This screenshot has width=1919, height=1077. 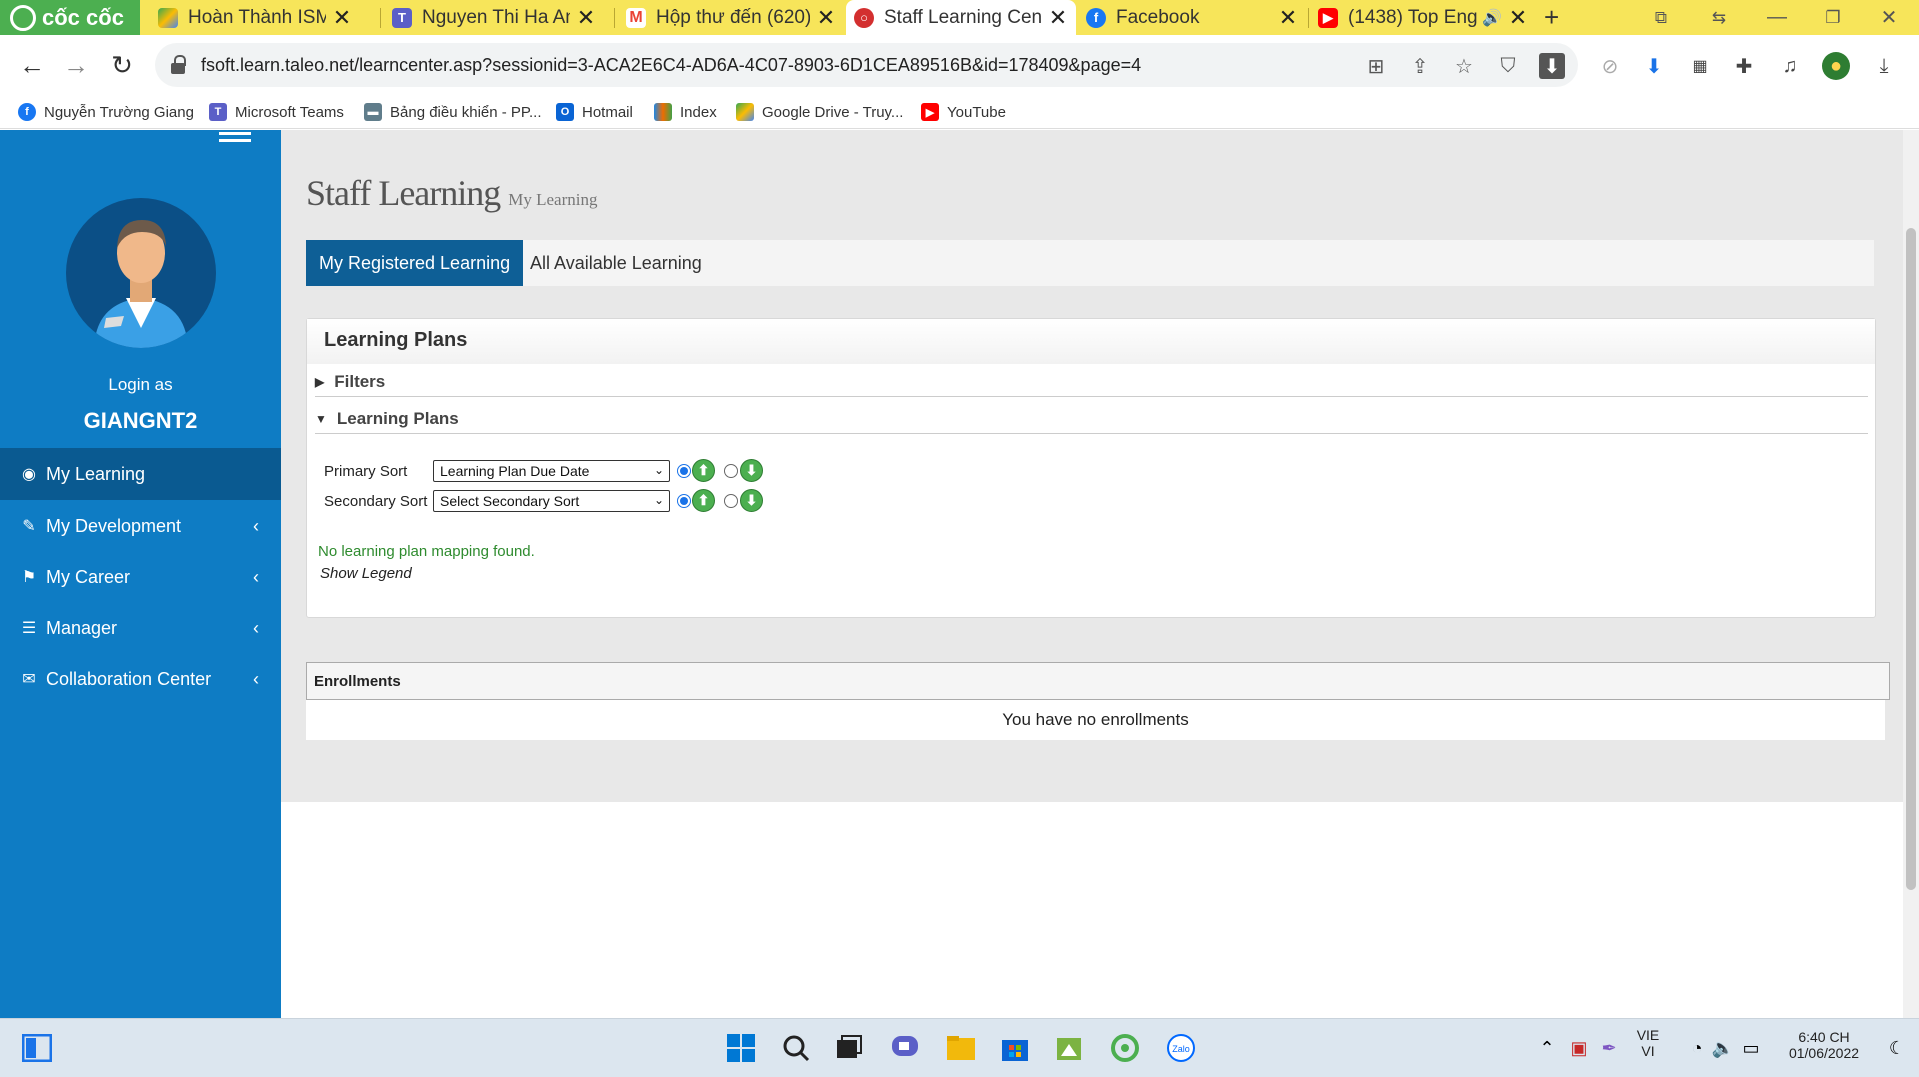 What do you see at coordinates (1751, 1048) in the screenshot?
I see `battery-icon: ▭` at bounding box center [1751, 1048].